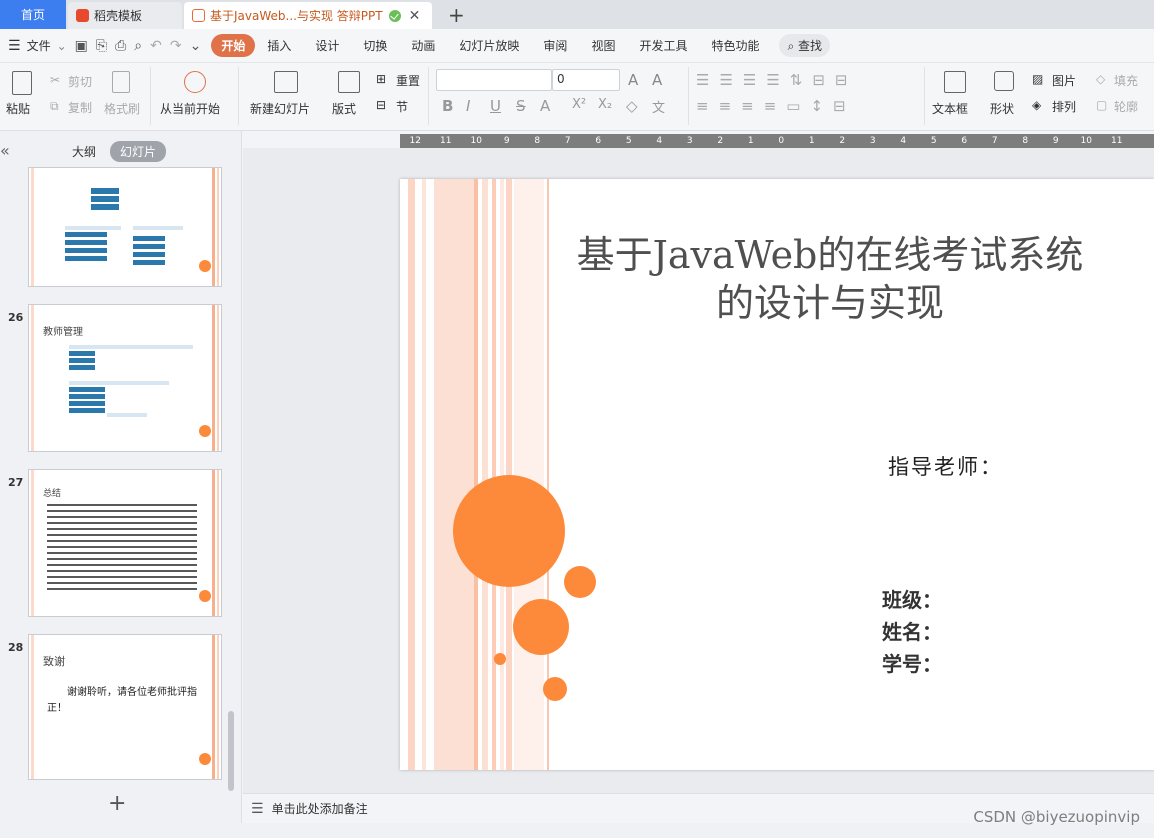 Image resolution: width=1154 pixels, height=838 pixels. I want to click on picture-button: 图片, so click(1064, 80).